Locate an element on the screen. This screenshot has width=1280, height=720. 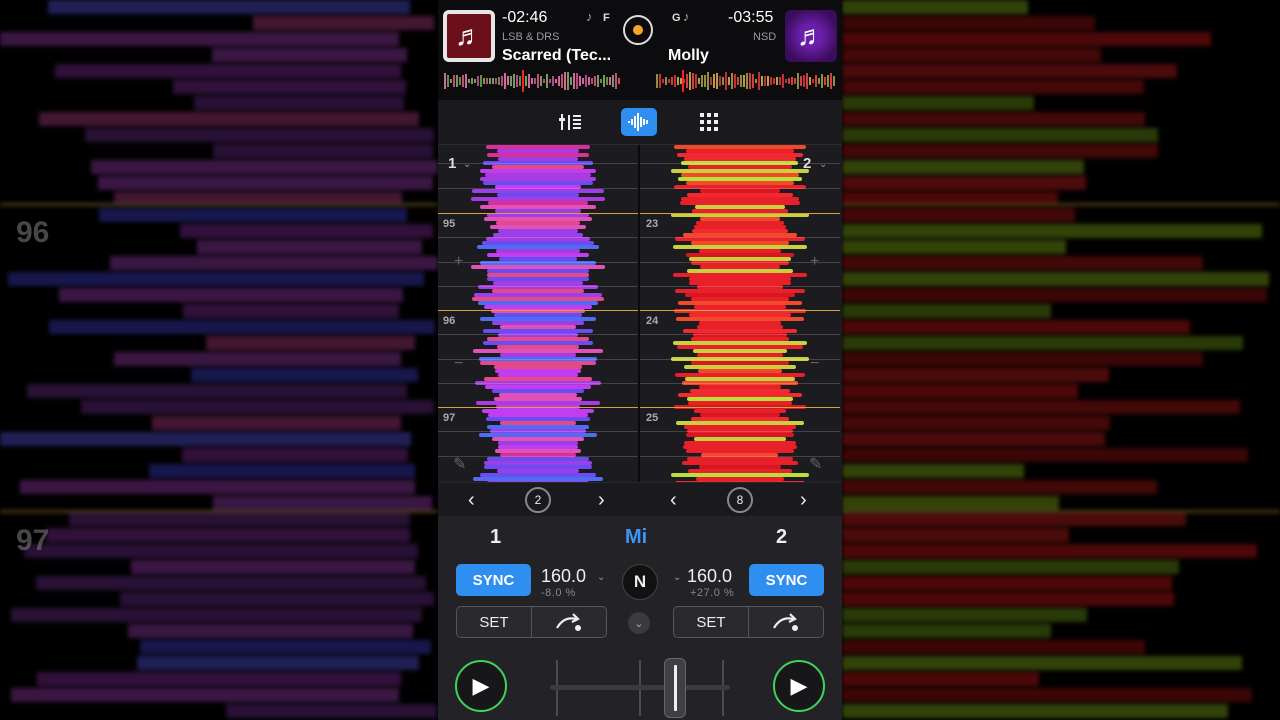
deck2-sync-button: SYNC is located at coordinates (786, 580).